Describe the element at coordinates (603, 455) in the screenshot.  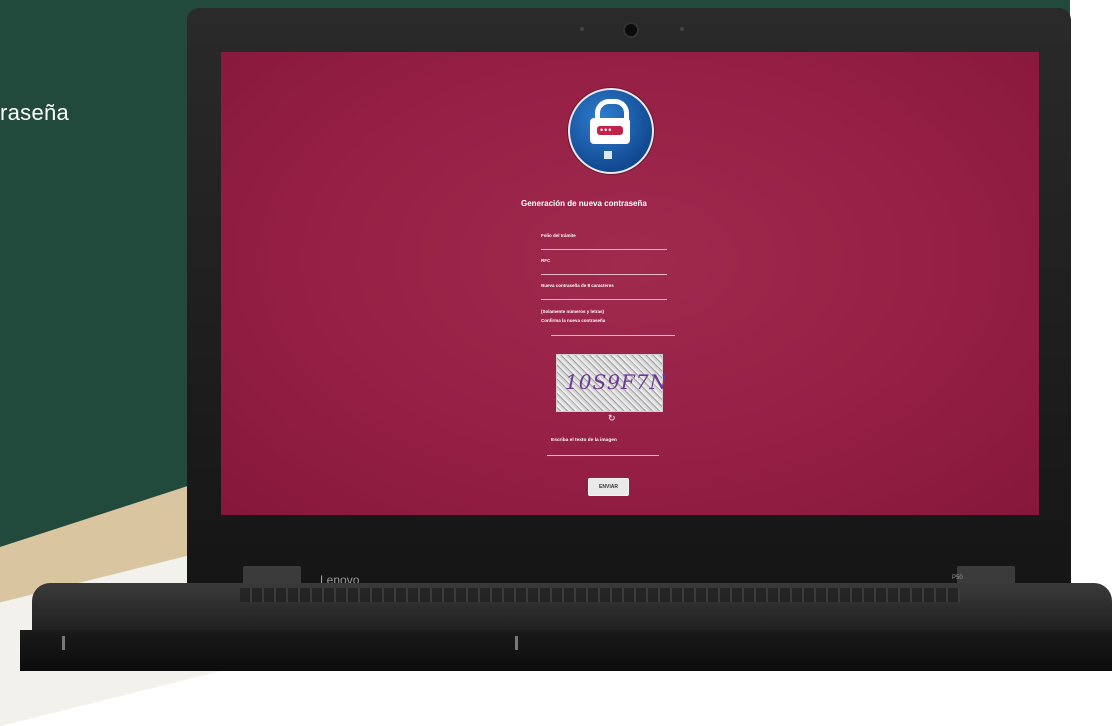
I see `captcha-input` at that location.